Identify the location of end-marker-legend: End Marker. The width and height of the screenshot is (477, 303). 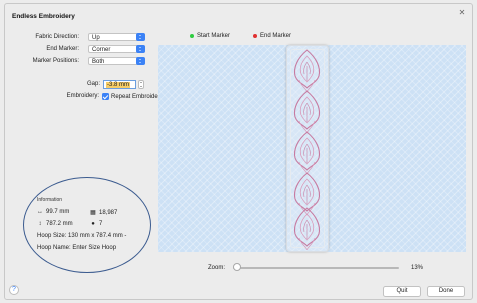
(272, 36).